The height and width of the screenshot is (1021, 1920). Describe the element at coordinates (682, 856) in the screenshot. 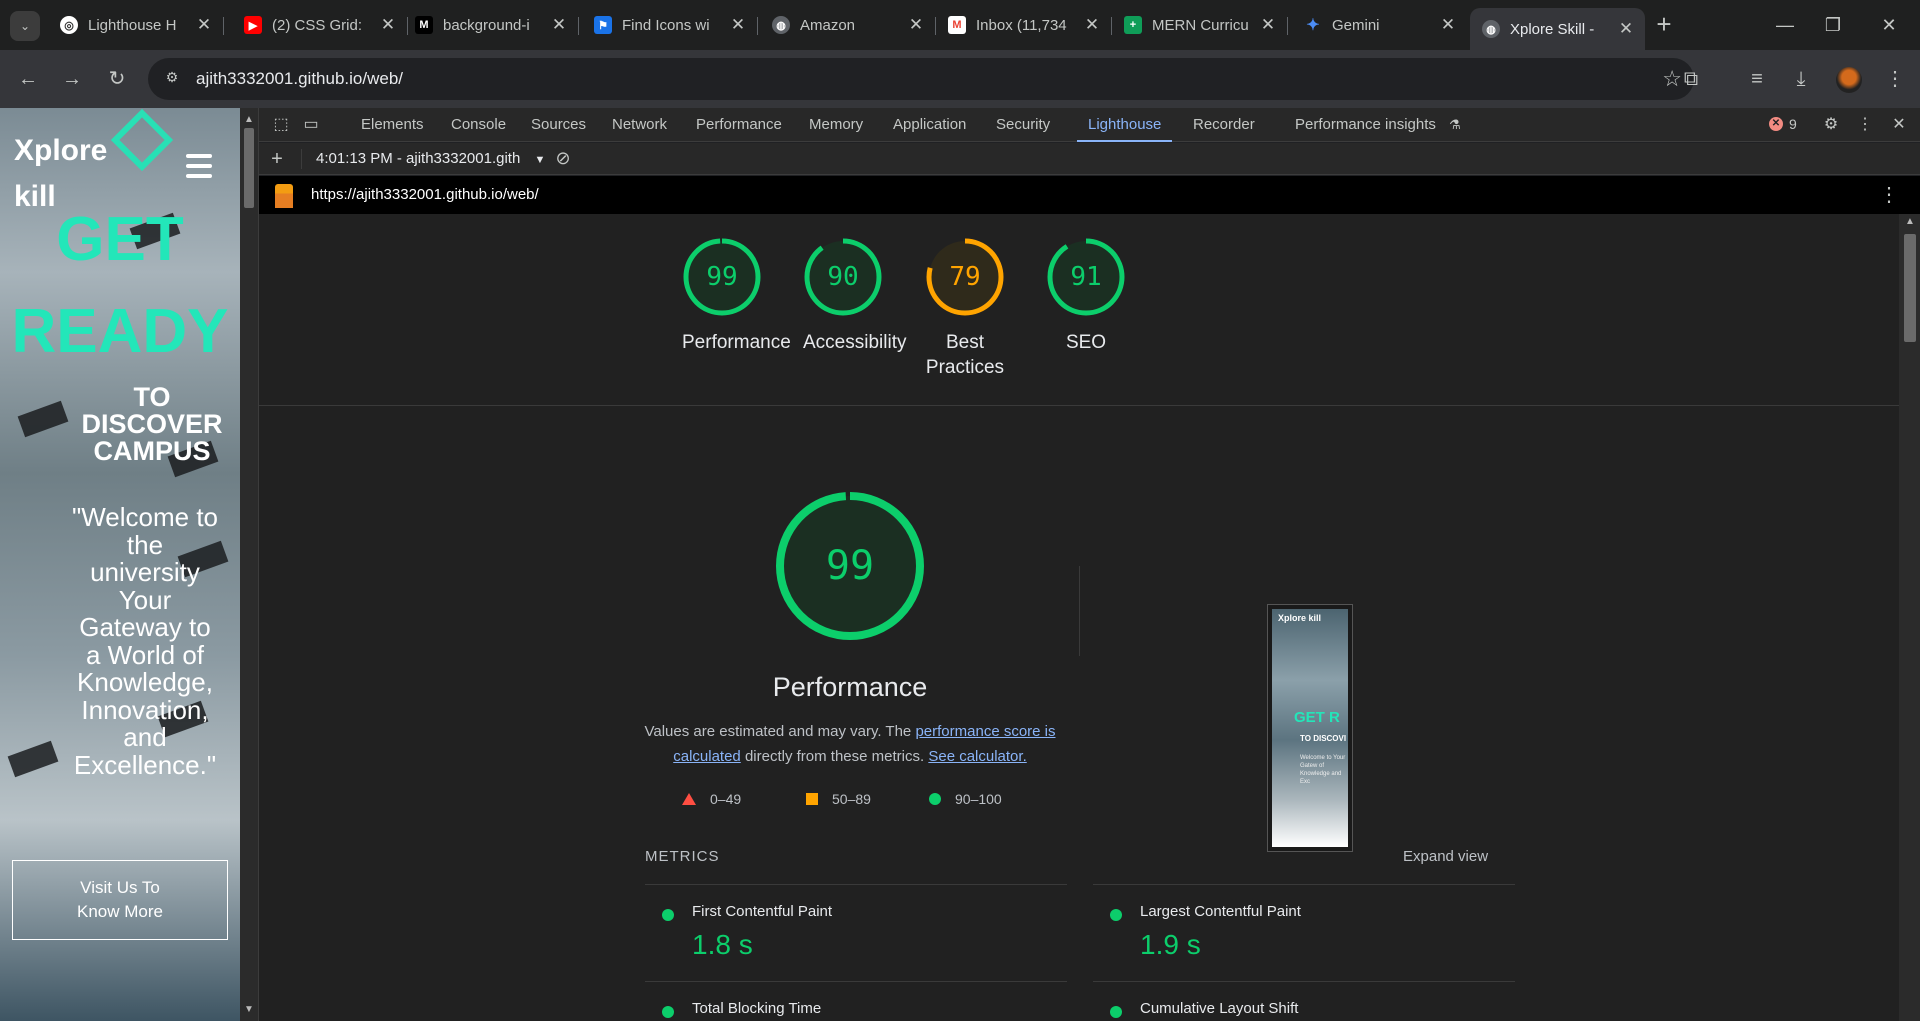

I see `metrics-header: METRICS` at that location.